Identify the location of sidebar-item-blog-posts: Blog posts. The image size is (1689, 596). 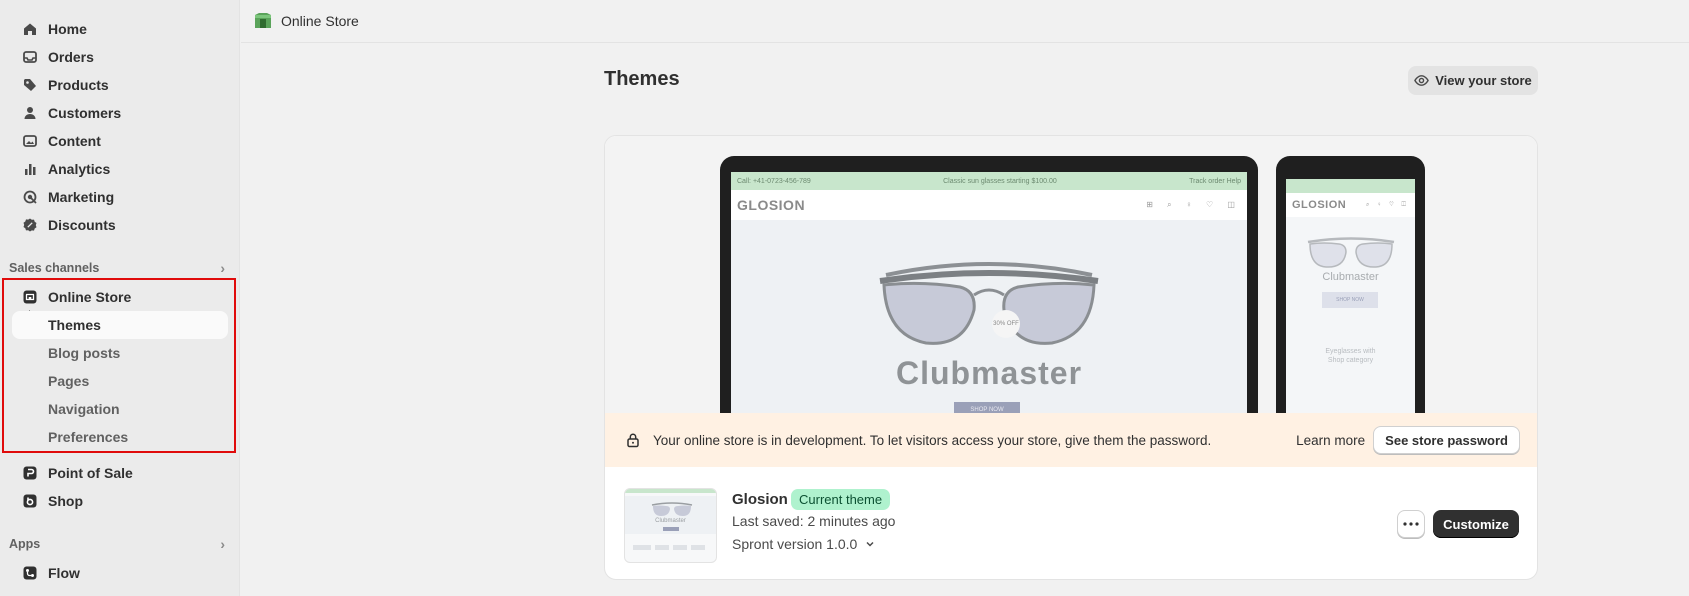
(120, 353).